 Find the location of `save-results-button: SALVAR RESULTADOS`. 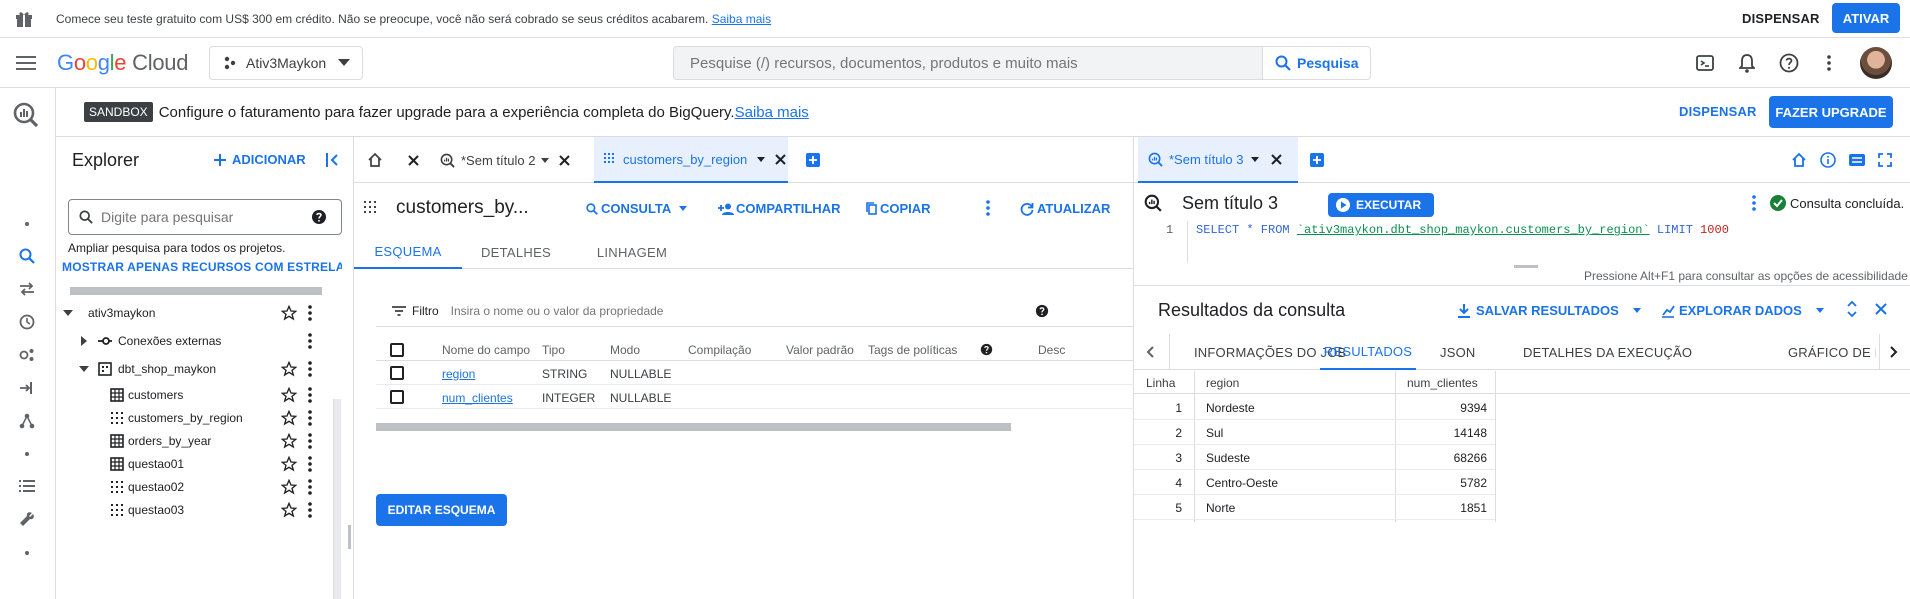

save-results-button: SALVAR RESULTADOS is located at coordinates (1549, 310).